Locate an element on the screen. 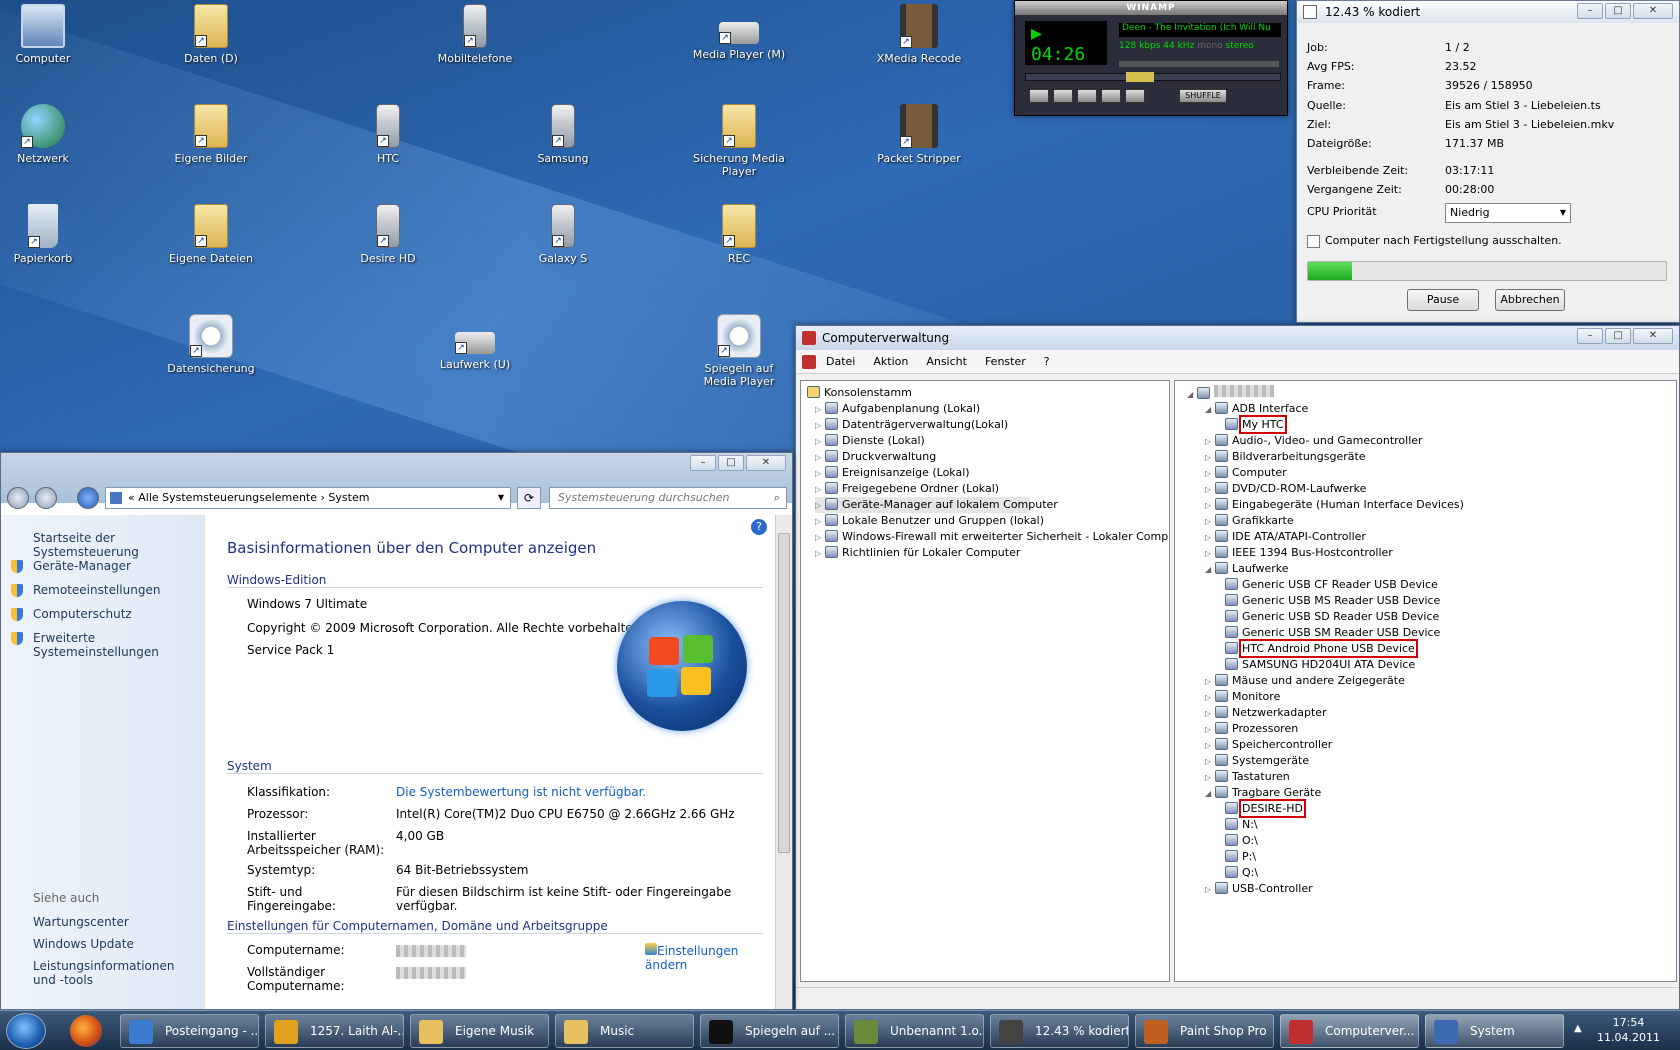 Image resolution: width=1680 pixels, height=1050 pixels. device-tree-item: Generic USB MS Reader USB Device is located at coordinates (1450, 601).